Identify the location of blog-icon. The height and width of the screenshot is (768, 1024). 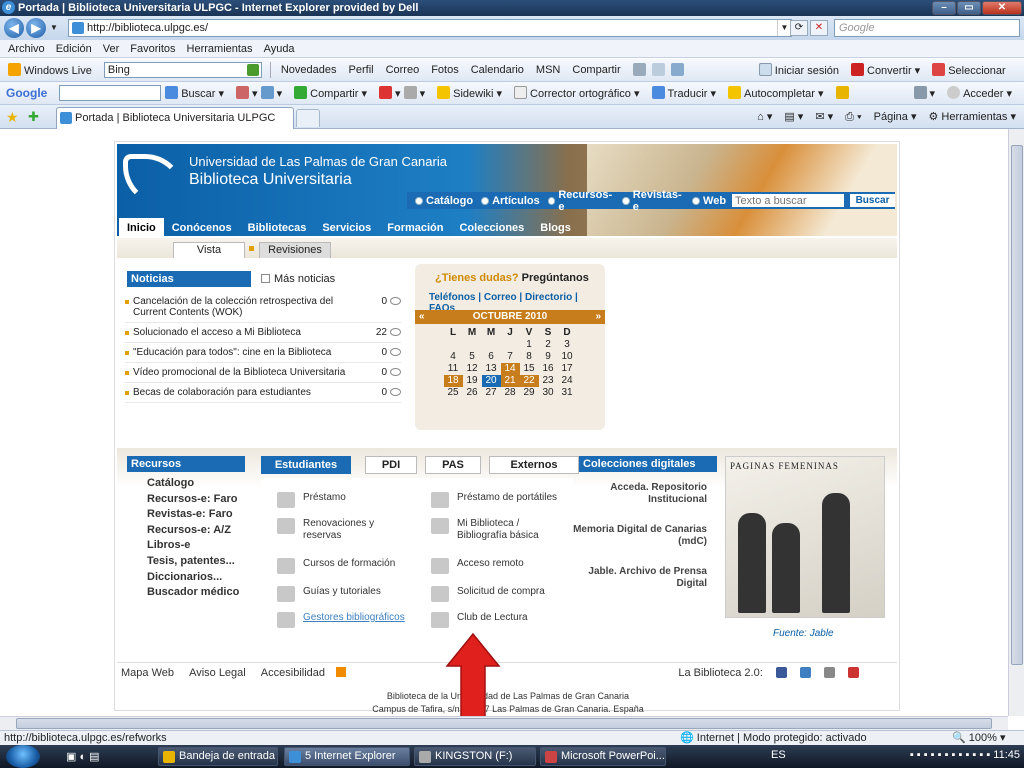
(829, 672).